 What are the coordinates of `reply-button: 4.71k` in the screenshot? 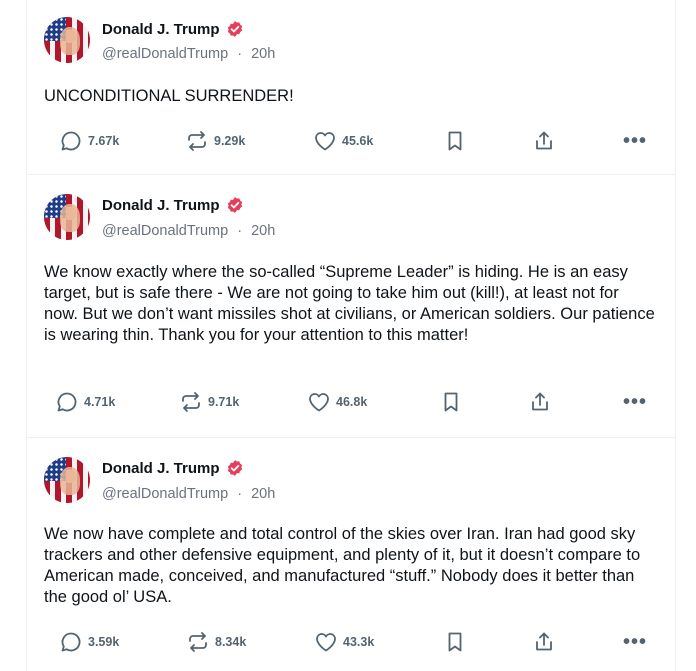 It's located at (85, 402).